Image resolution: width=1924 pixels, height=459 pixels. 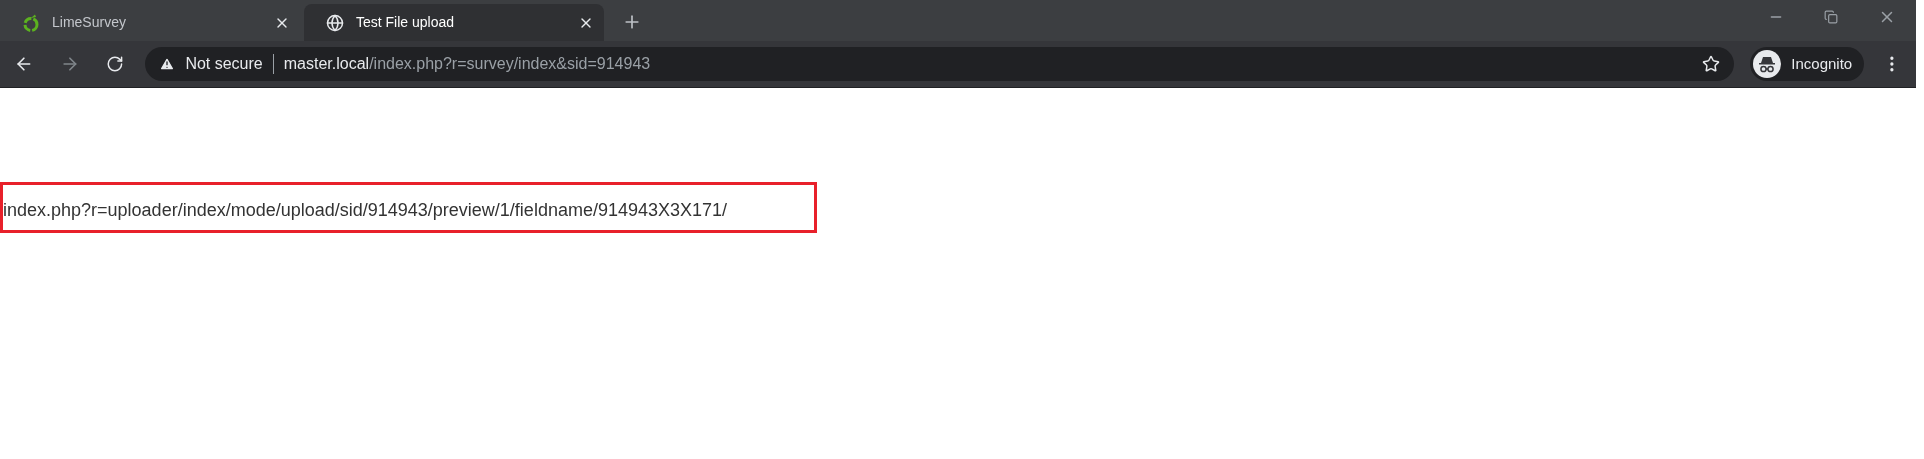 What do you see at coordinates (940, 64) in the screenshot?
I see `address-bar: Not secure master.local/index.php?r=survey/index&sid=914943` at bounding box center [940, 64].